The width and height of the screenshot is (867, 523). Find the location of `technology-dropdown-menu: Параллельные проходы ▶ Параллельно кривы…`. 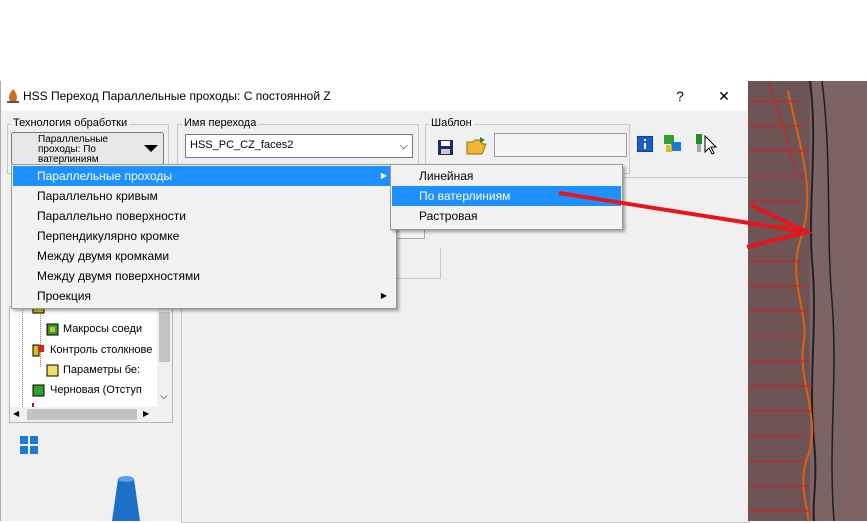

technology-dropdown-menu: Параллельные проходы ▶ Параллельно кривы… is located at coordinates (204, 236).